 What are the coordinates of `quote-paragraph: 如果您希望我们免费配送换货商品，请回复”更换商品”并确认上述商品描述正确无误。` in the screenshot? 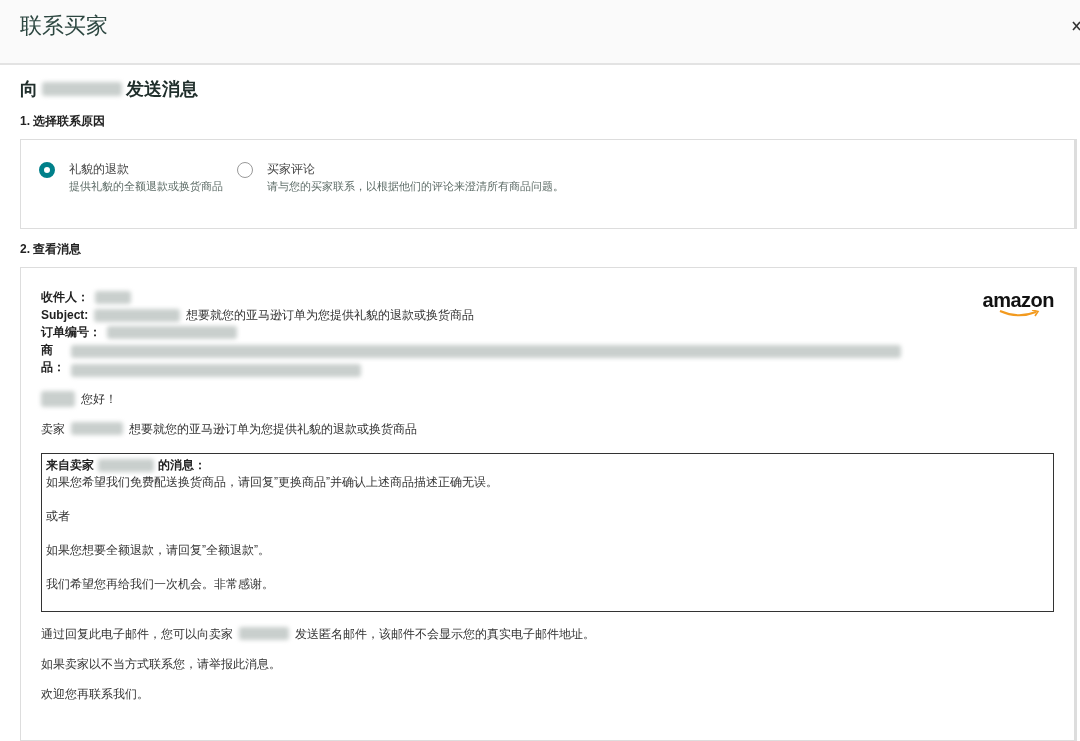 It's located at (272, 481).